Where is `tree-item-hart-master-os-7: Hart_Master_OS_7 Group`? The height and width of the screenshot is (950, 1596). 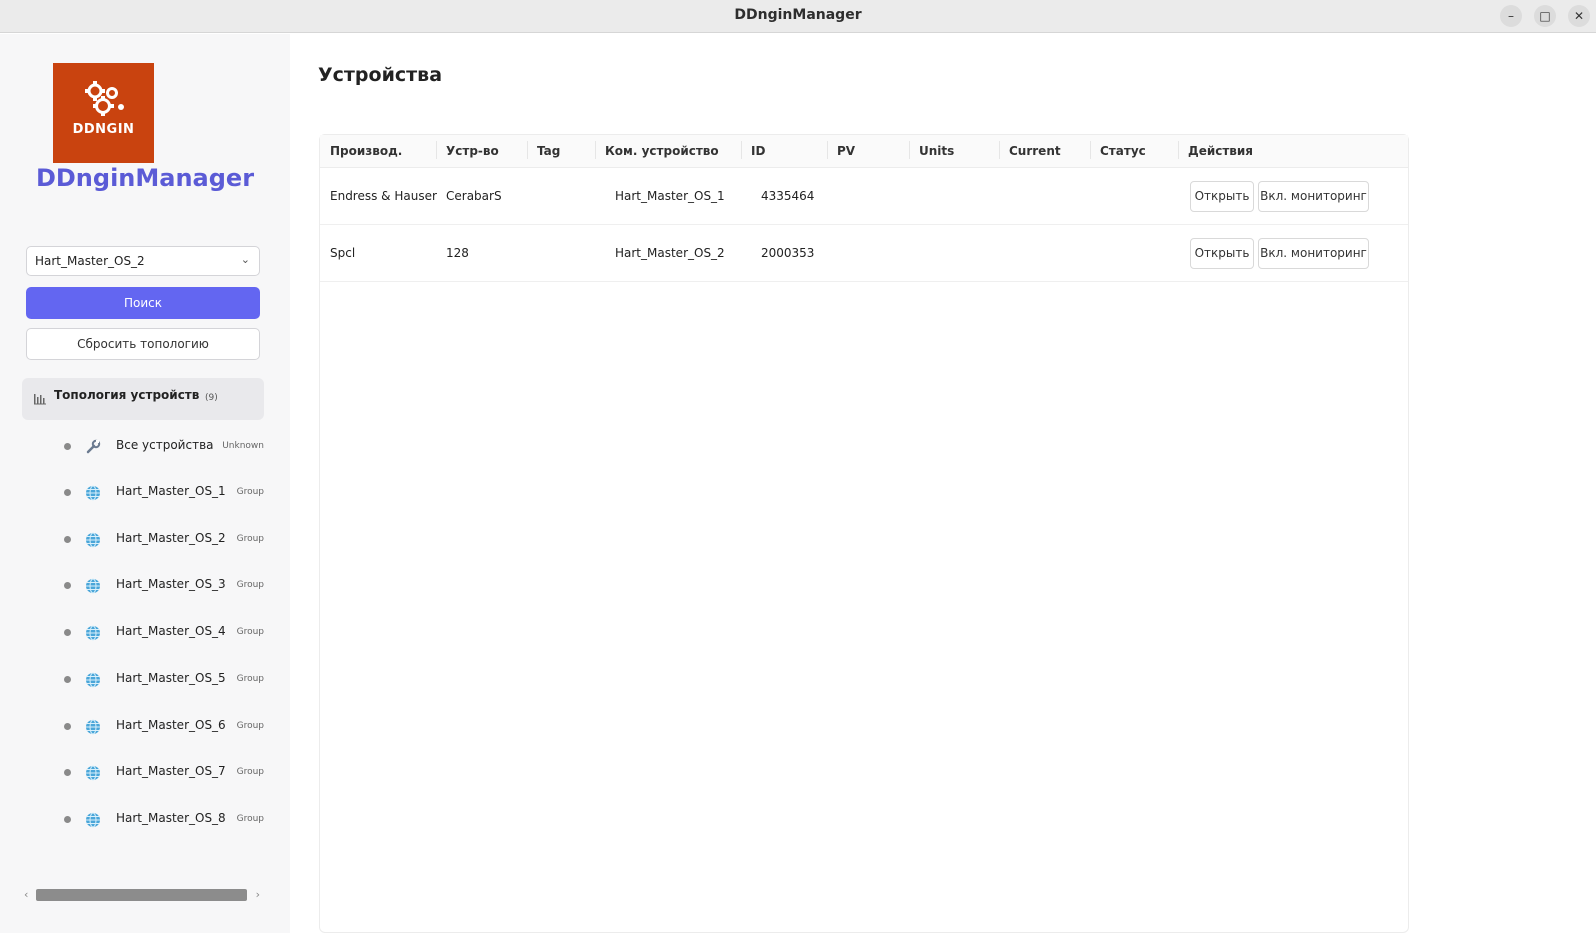 tree-item-hart-master-os-7: Hart_Master_OS_7 Group is located at coordinates (144, 773).